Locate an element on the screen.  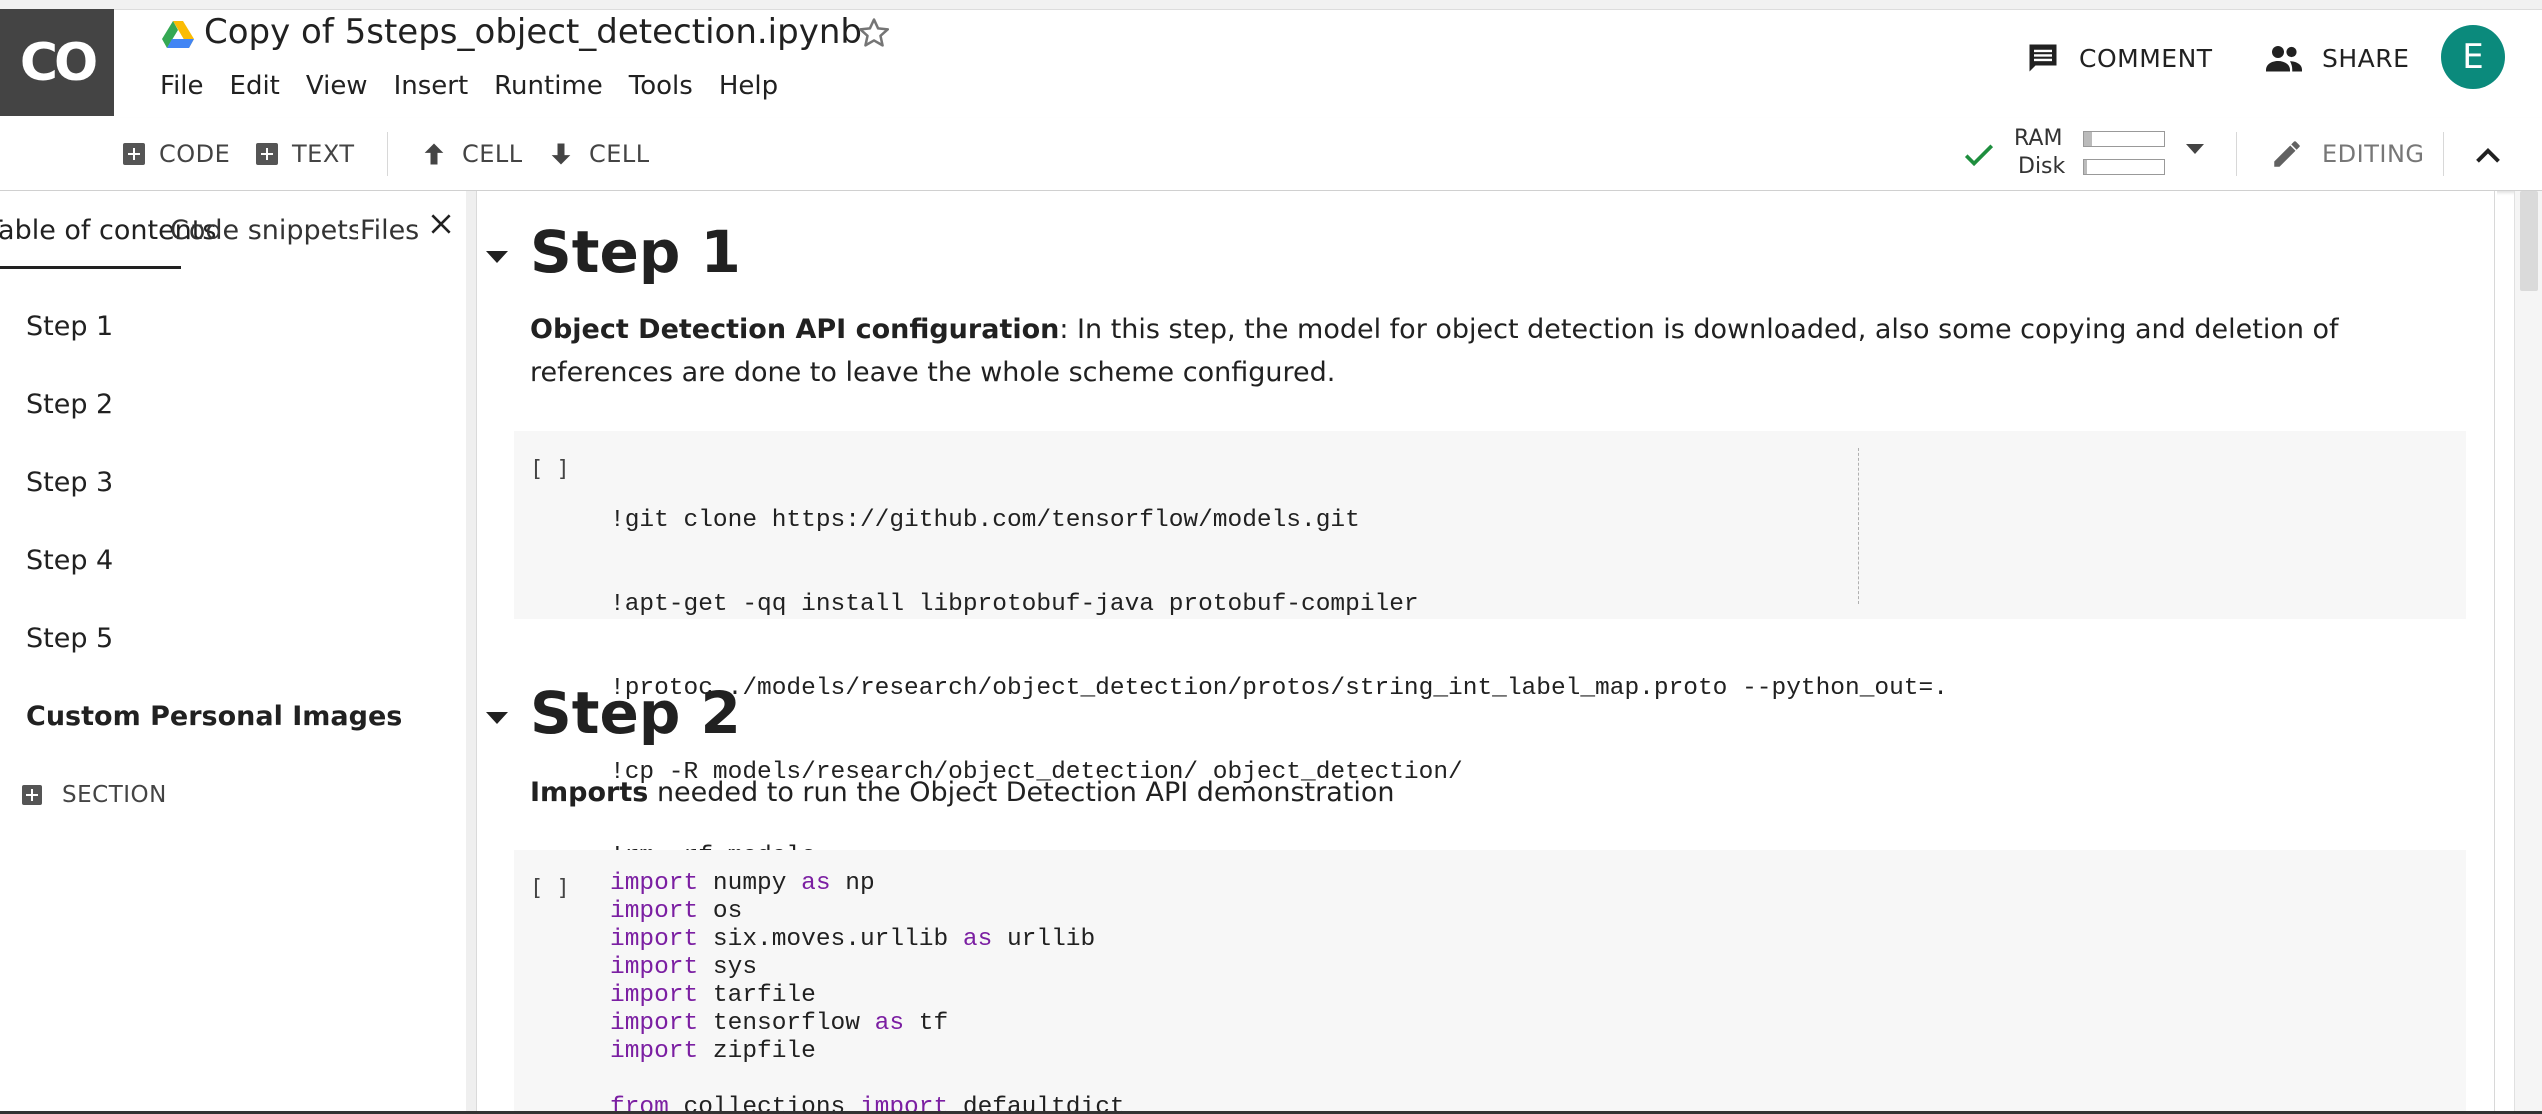
notebook-toolbar: CODE TEXT CELL CELL is located at coordinates (1271, 154).